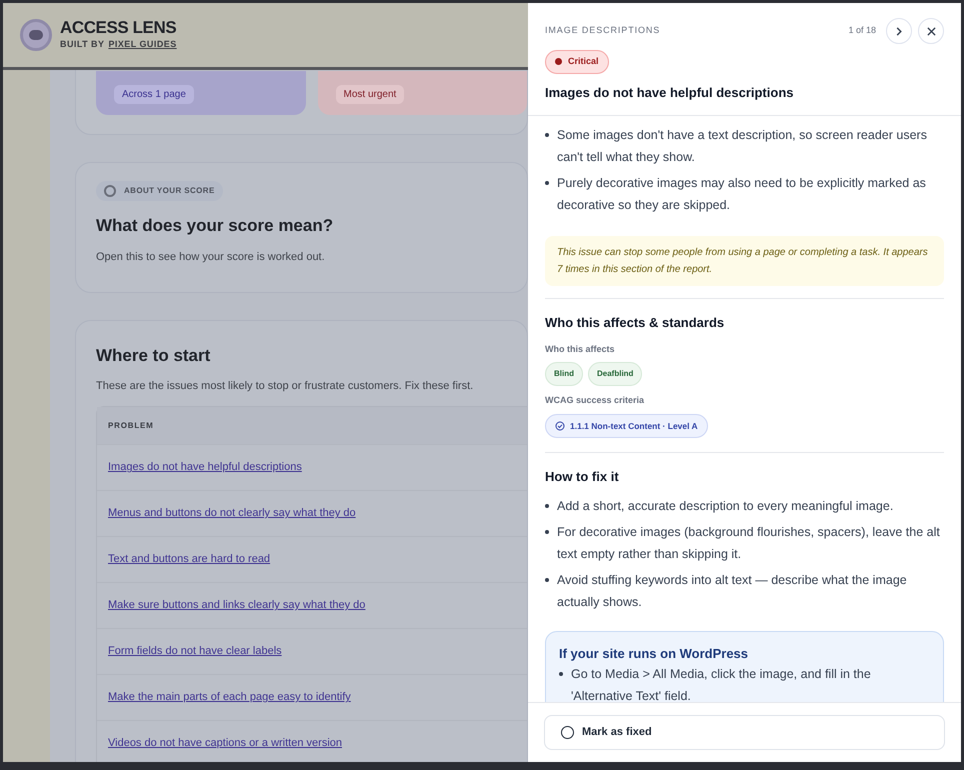  I want to click on bullet-text: Add a short, accurate description to every meaningful image., so click(725, 506).